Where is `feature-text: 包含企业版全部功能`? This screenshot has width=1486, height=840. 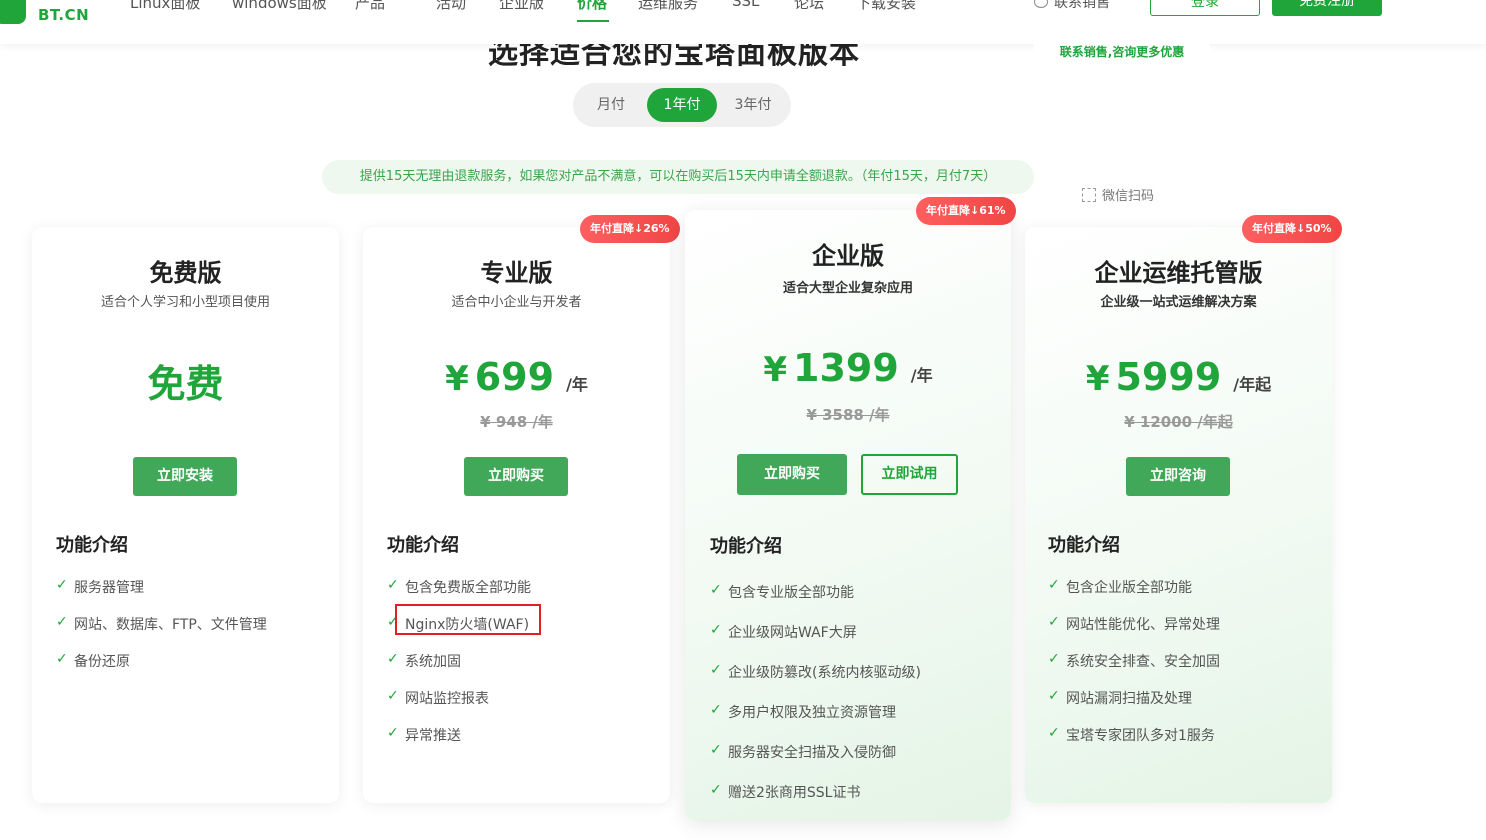
feature-text: 包含企业版全部功能 is located at coordinates (1129, 588).